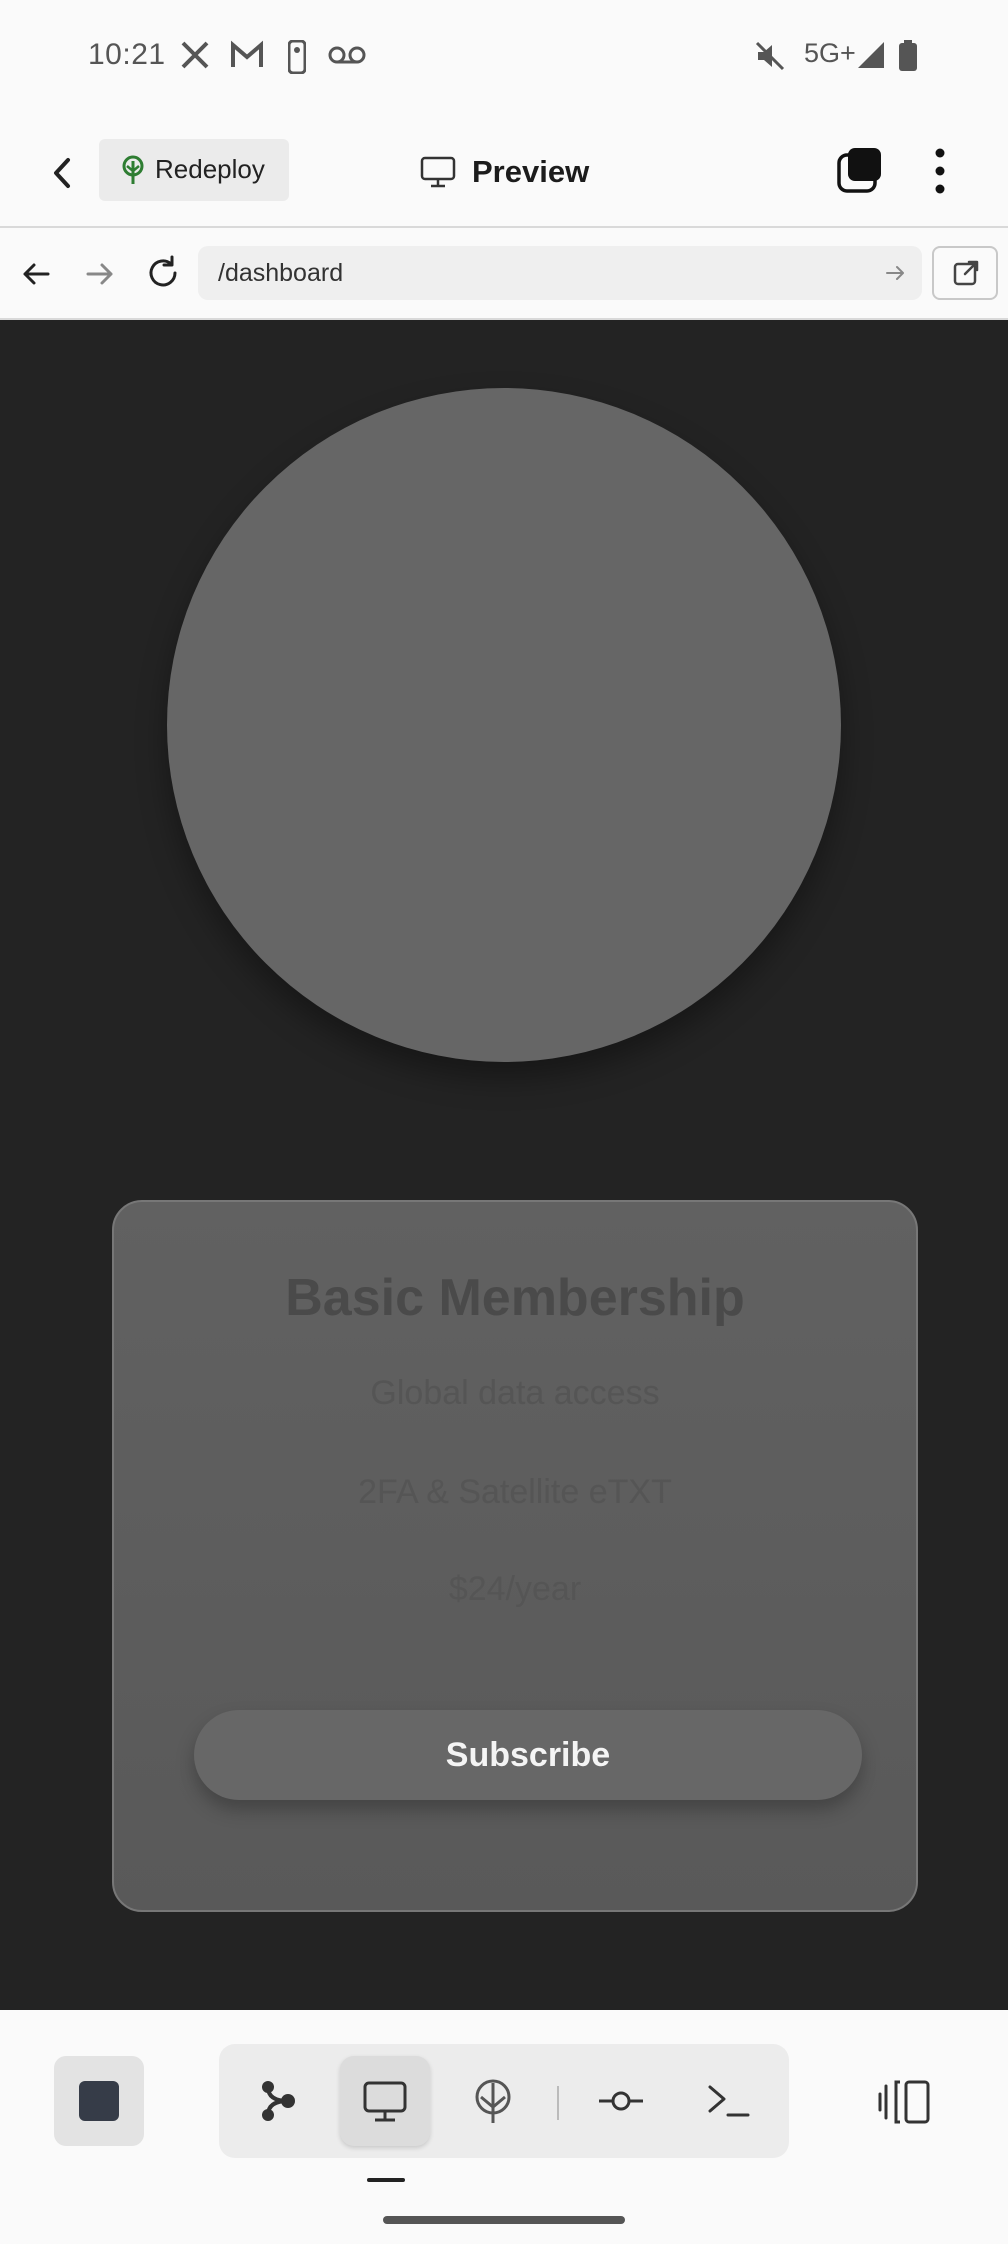 The height and width of the screenshot is (2244, 1008). I want to click on tool-commit, so click(621, 2101).